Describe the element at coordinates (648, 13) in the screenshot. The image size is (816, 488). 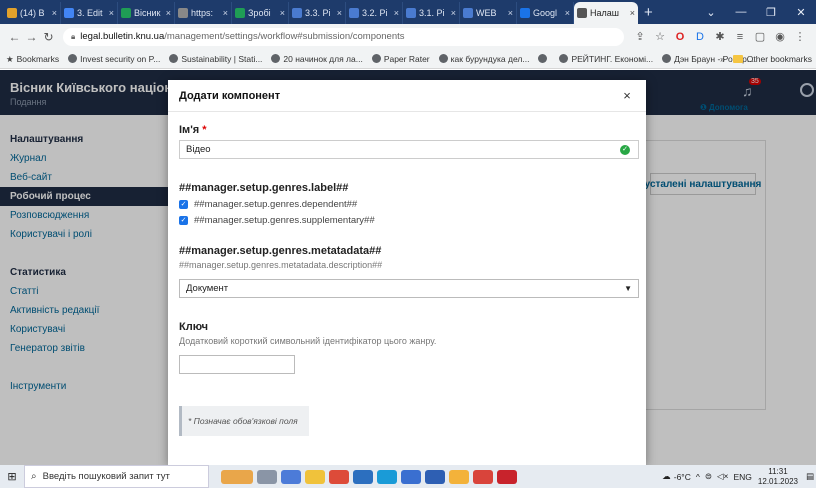
I see `new-tab-button: +` at that location.